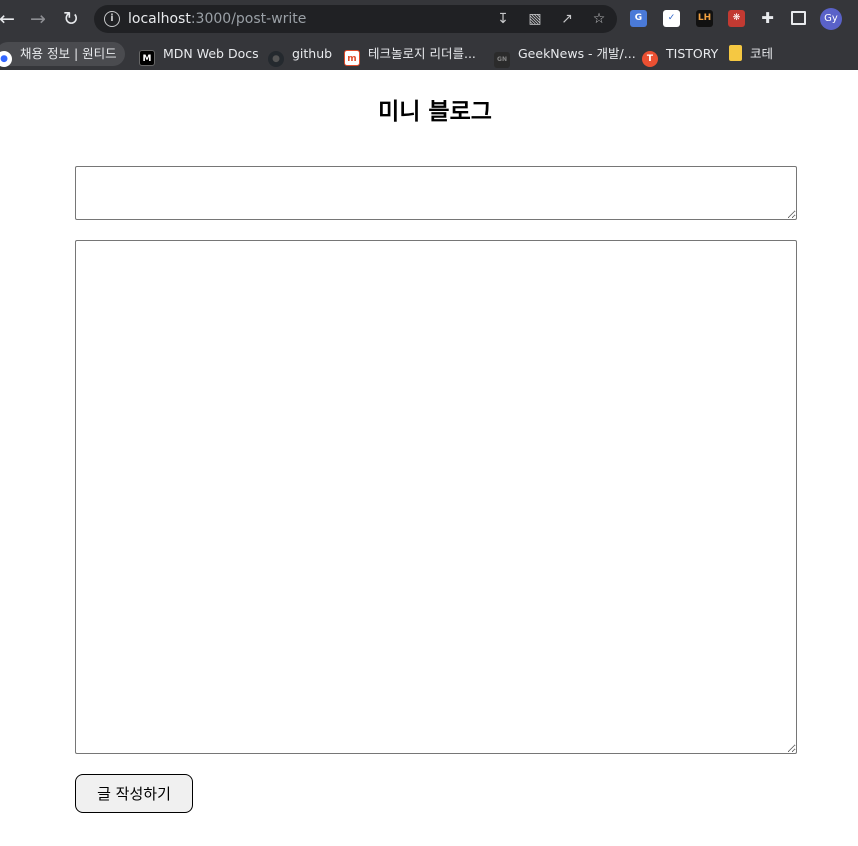 This screenshot has height=846, width=858. Describe the element at coordinates (436, 193) in the screenshot. I see `post-title-input` at that location.